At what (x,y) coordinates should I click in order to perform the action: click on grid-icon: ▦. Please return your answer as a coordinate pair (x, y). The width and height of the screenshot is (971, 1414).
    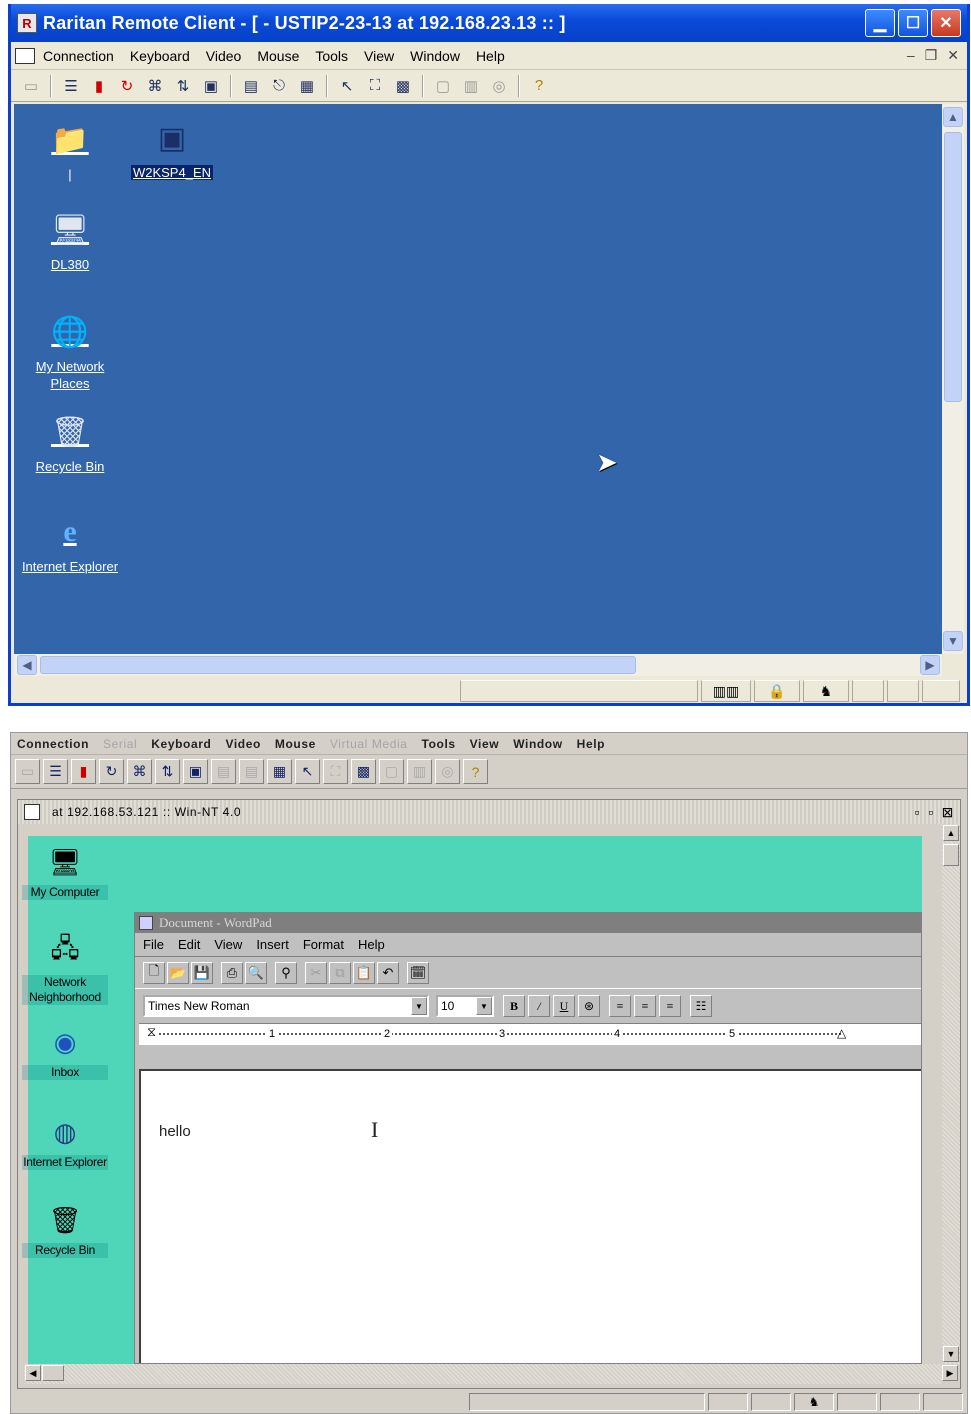
    Looking at the image, I should click on (279, 771).